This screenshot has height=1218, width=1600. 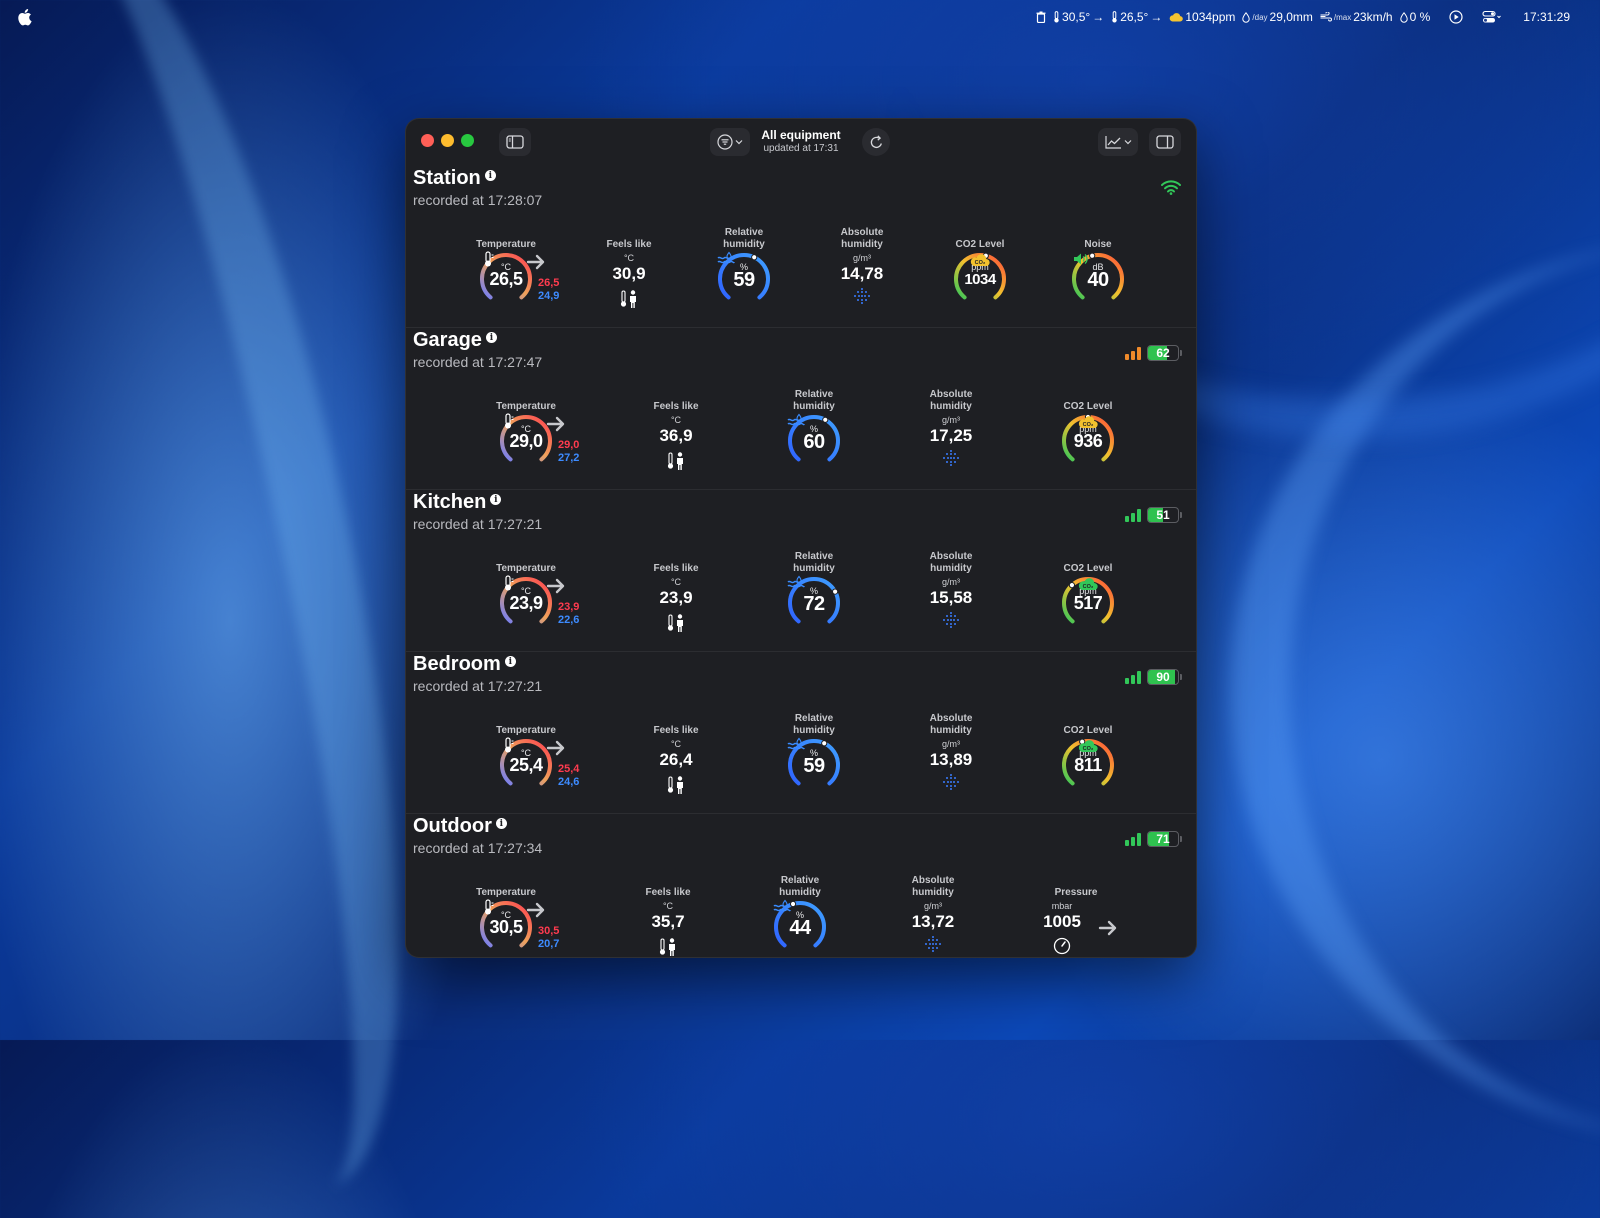 I want to click on refresh-button, so click(x=876, y=142).